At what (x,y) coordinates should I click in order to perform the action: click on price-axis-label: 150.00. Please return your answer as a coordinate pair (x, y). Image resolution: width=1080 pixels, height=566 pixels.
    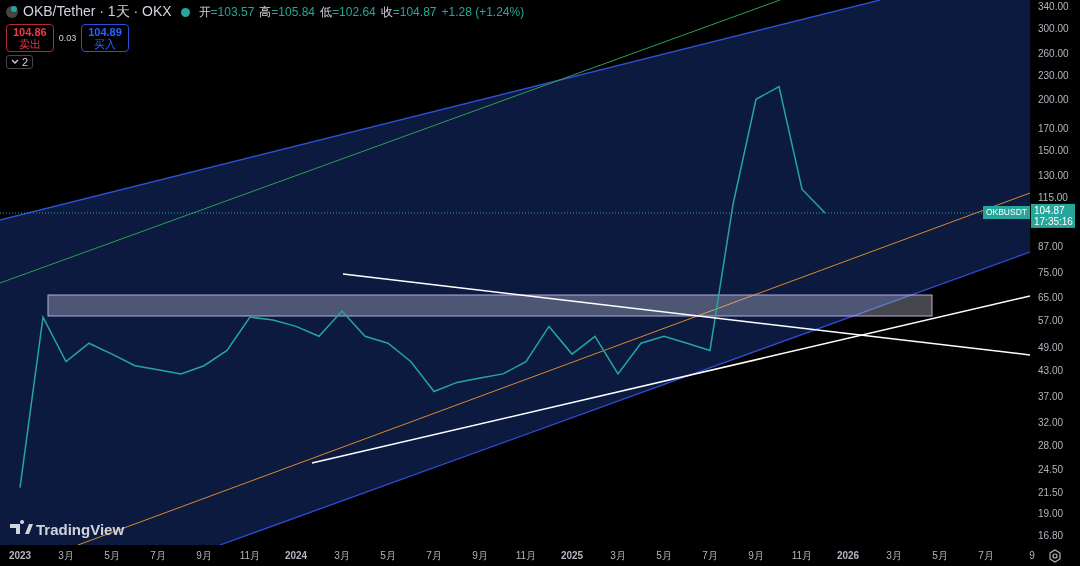
    Looking at the image, I should click on (1053, 150).